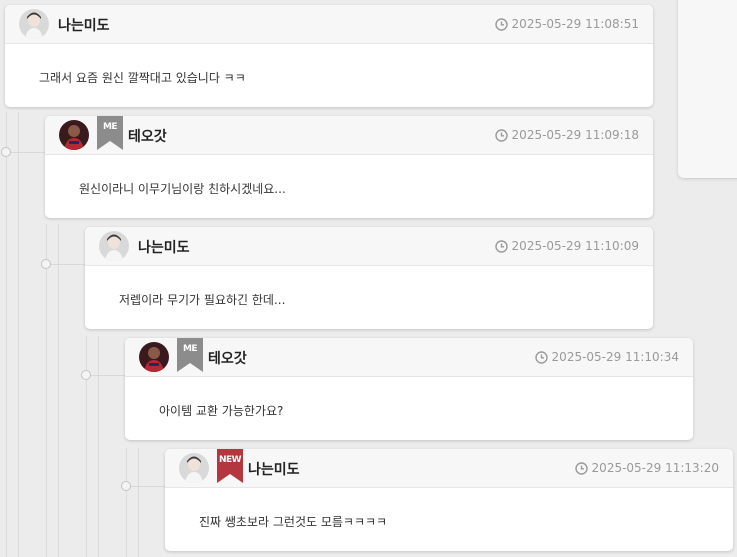 The width and height of the screenshot is (737, 557). I want to click on comment-timestamp: 2025-05-29 11:08:51, so click(566, 24).